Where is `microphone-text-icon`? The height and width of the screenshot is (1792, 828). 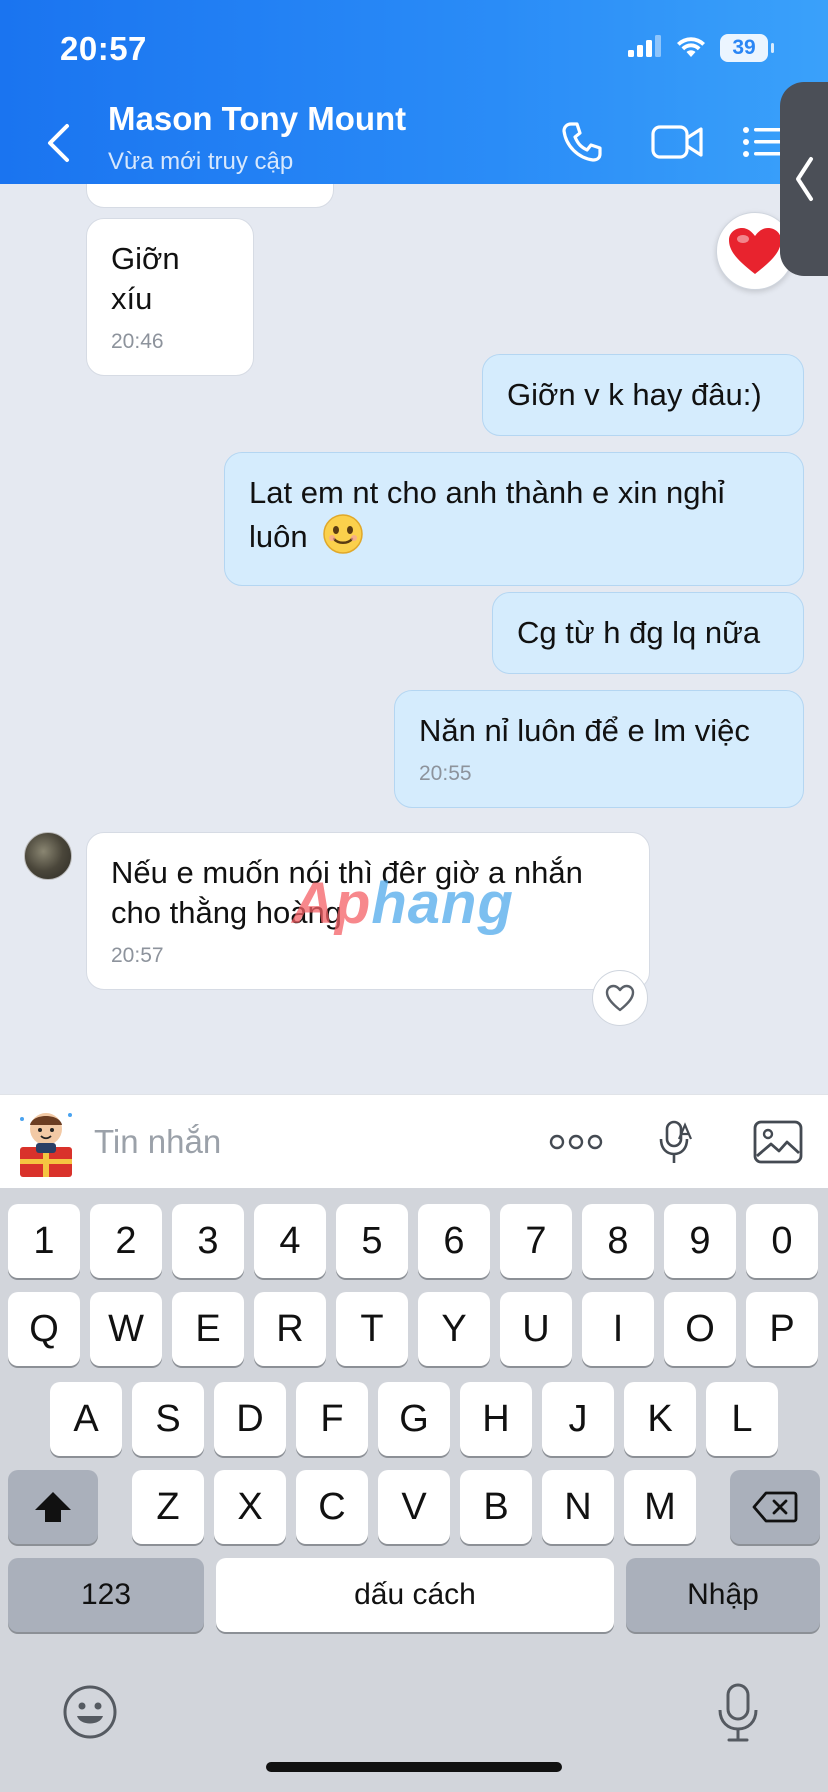 microphone-text-icon is located at coordinates (676, 1141).